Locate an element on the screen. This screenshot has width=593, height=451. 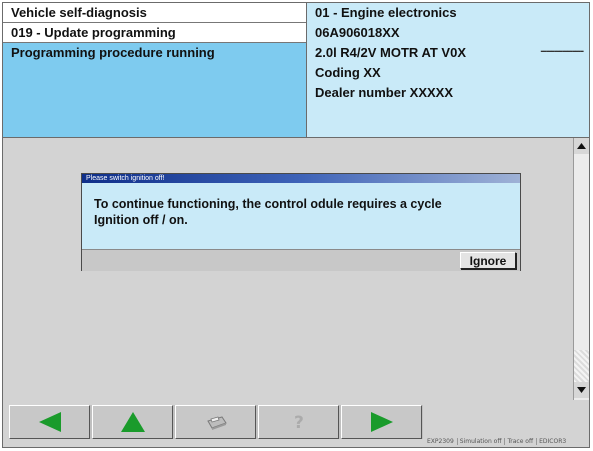
up-arrow-icon is located at coordinates (132, 422).